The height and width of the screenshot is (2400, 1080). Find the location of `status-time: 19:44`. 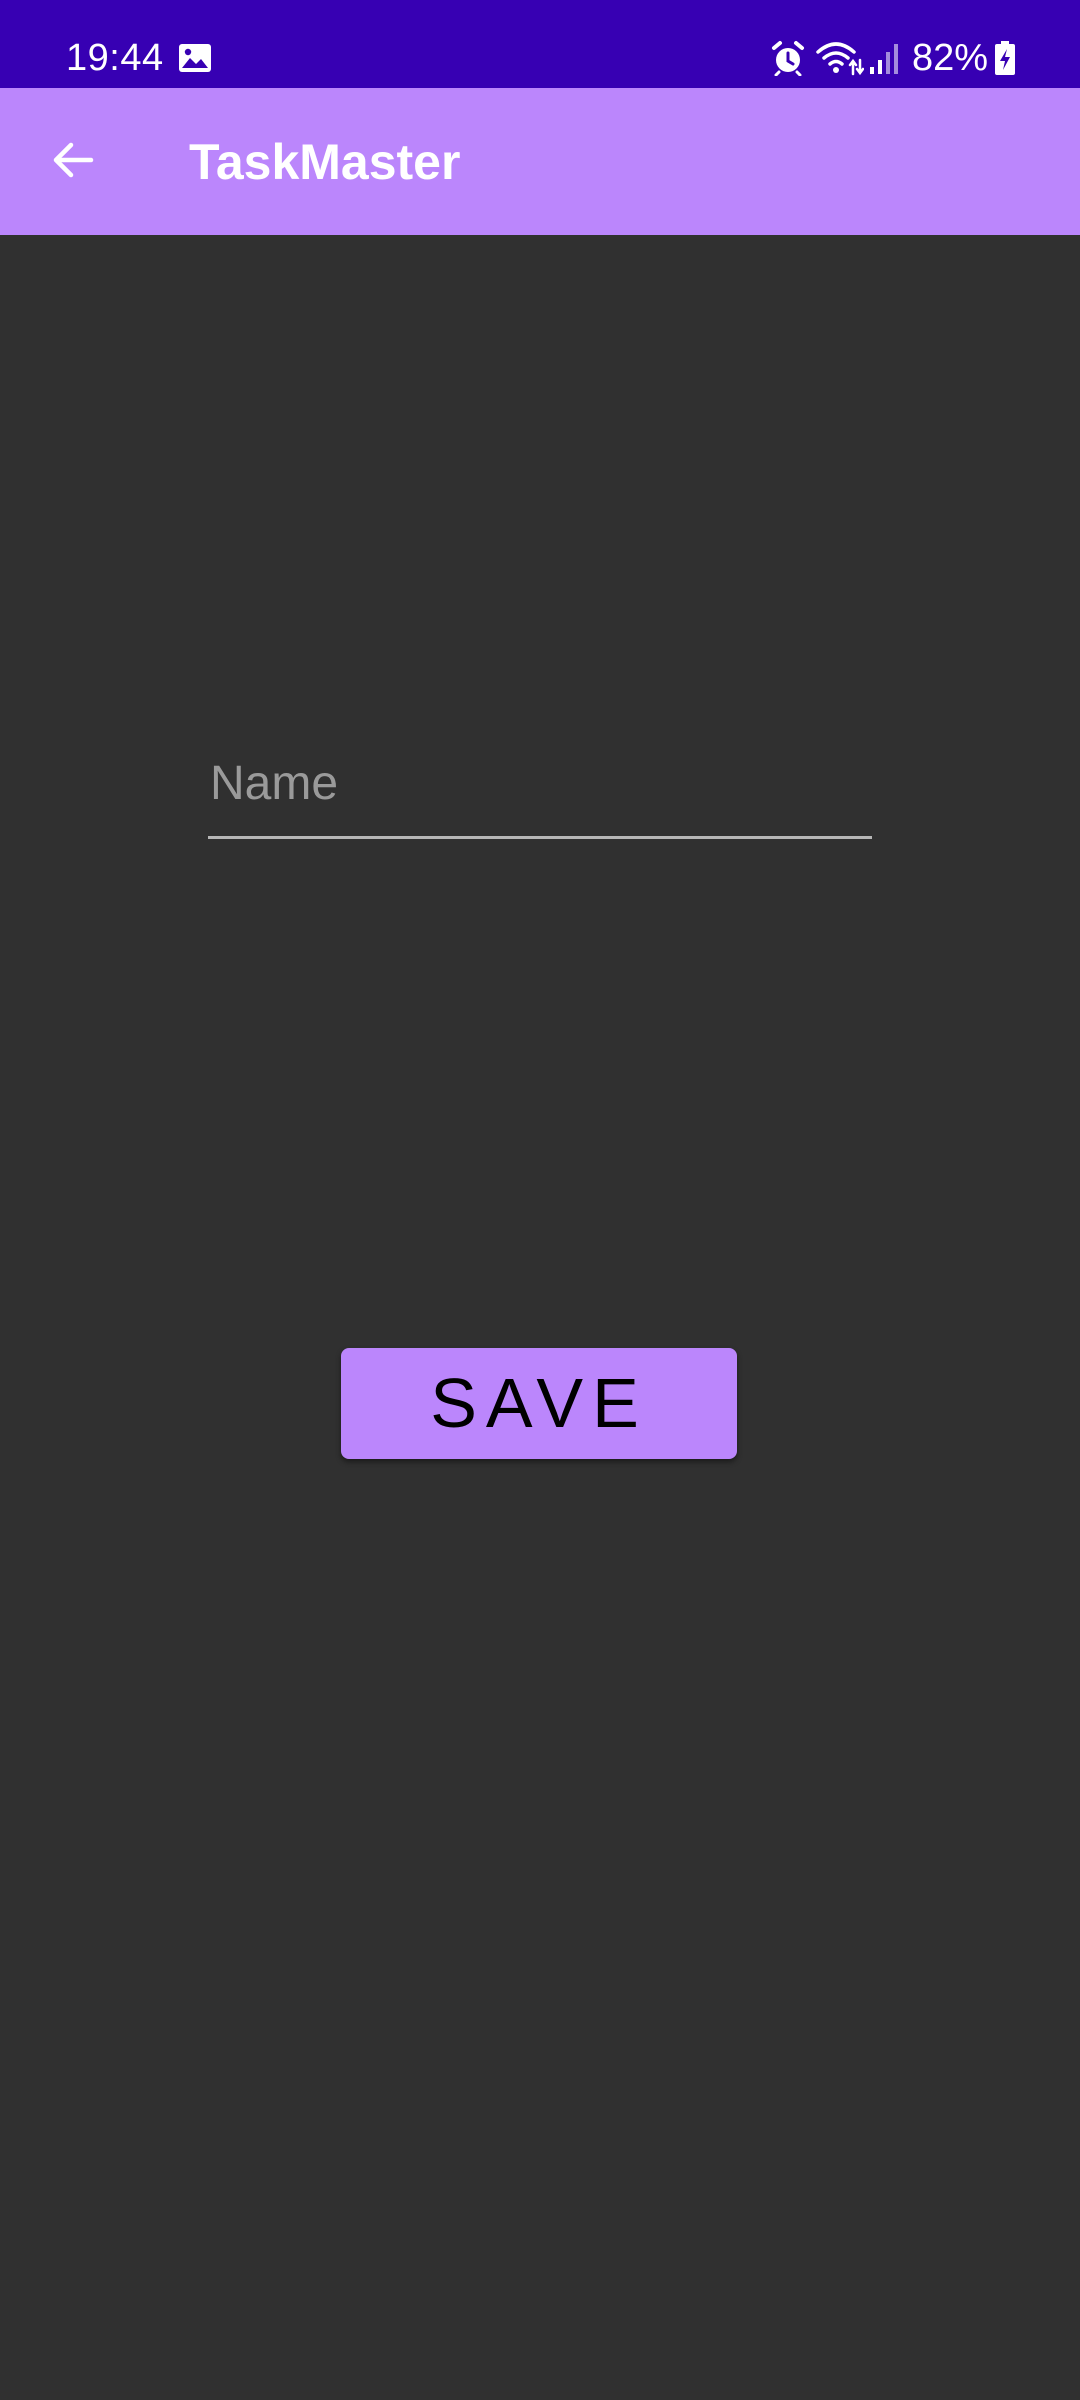

status-time: 19:44 is located at coordinates (115, 58).